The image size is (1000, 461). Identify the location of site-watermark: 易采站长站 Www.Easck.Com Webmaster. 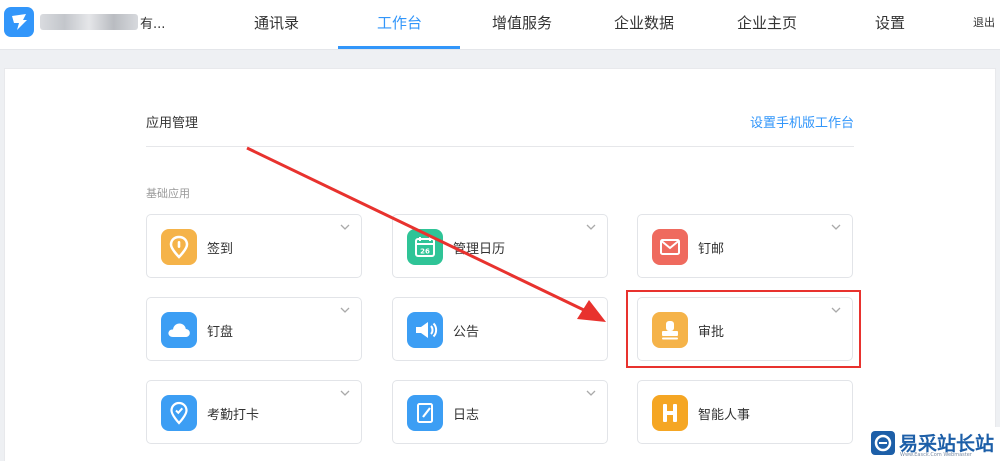
(933, 444).